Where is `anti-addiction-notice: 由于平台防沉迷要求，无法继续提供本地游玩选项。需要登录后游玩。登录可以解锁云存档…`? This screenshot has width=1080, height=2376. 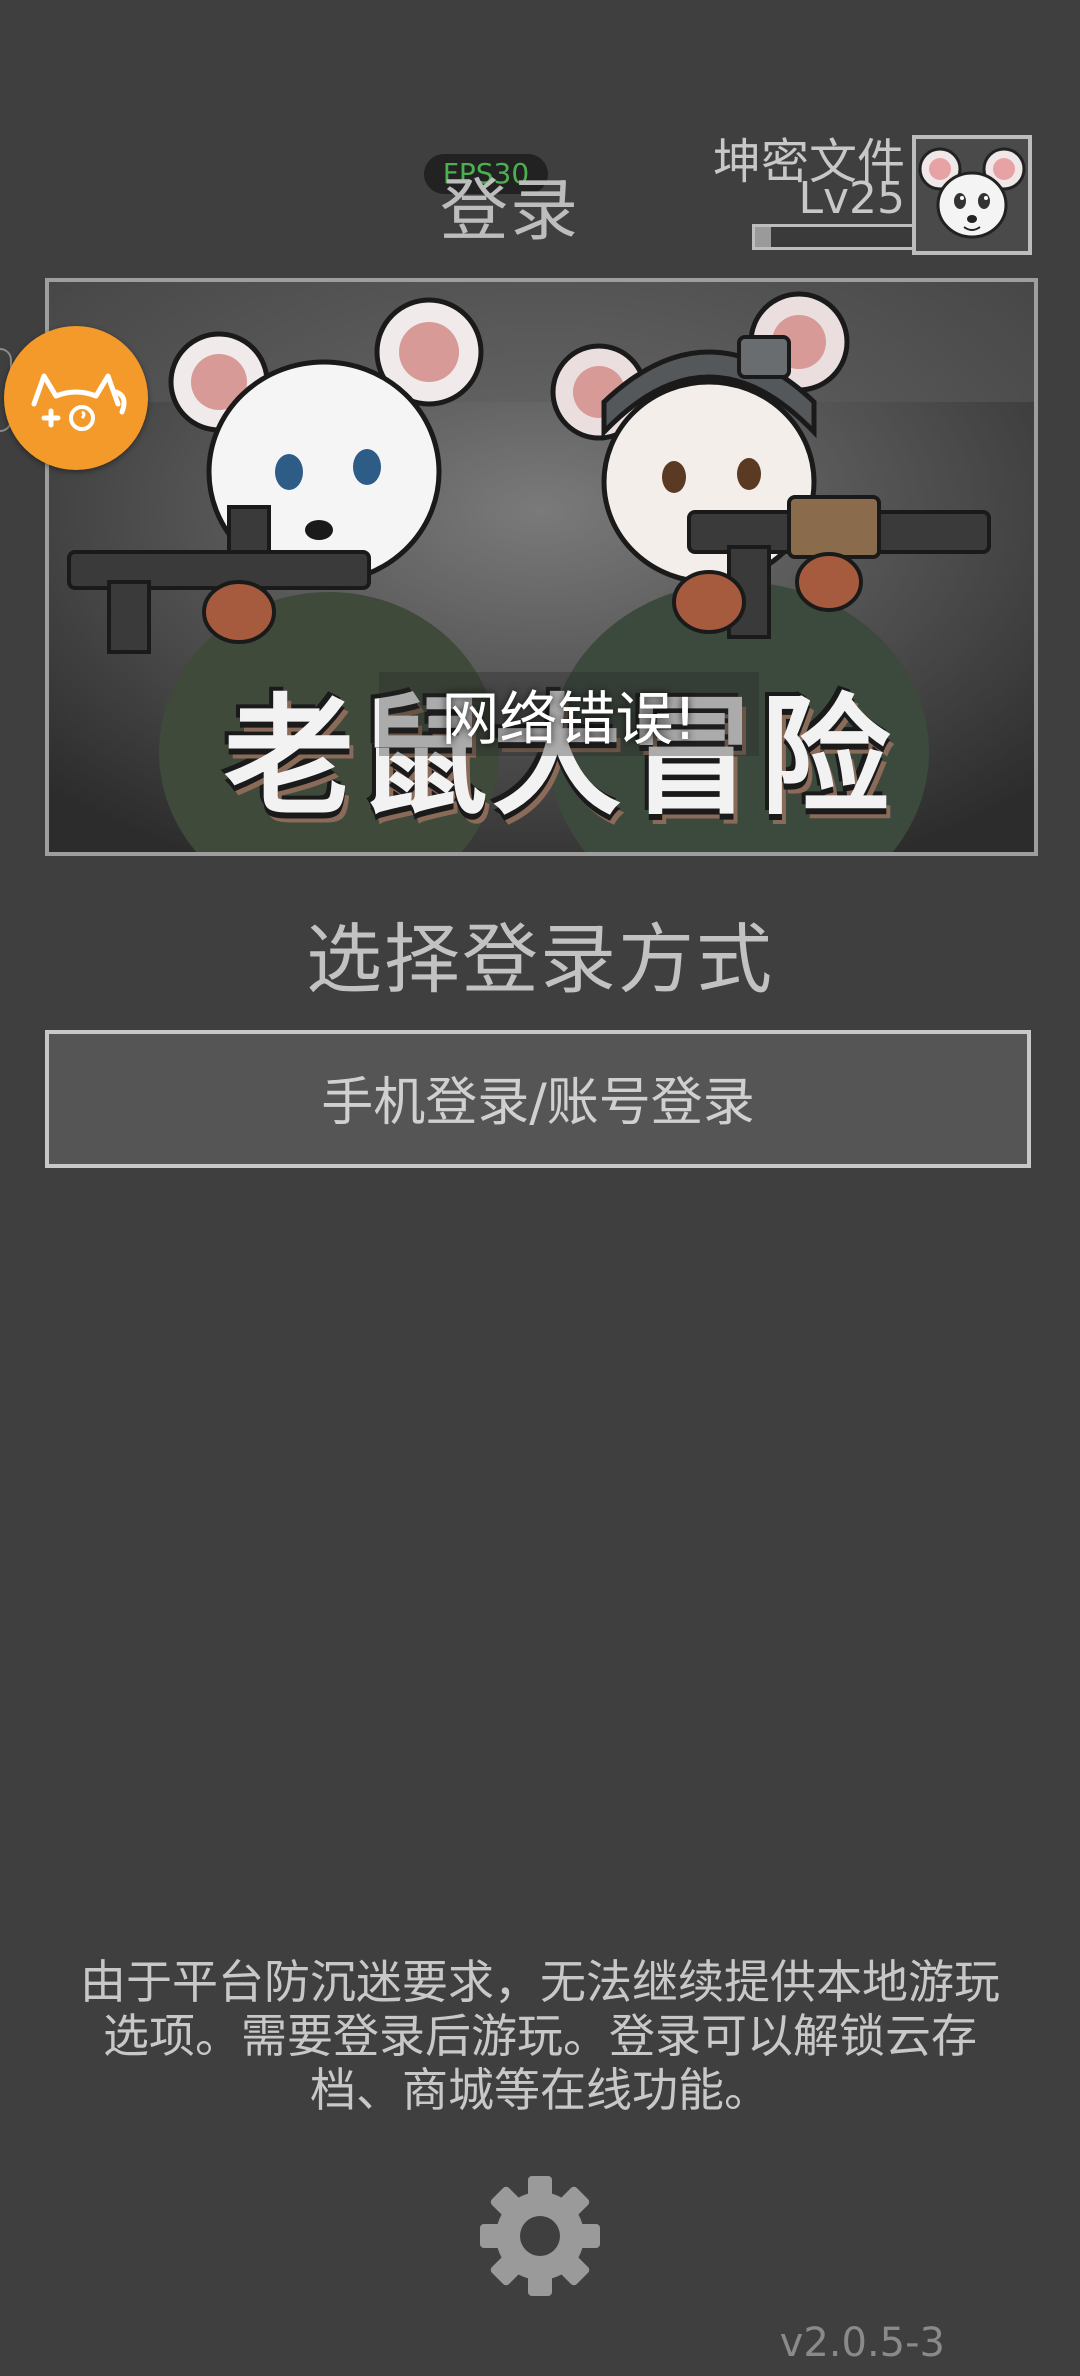
anti-addiction-notice: 由于平台防沉迷要求，无法继续提供本地游玩选项。需要登录后游玩。登录可以解锁云存档… is located at coordinates (540, 2036).